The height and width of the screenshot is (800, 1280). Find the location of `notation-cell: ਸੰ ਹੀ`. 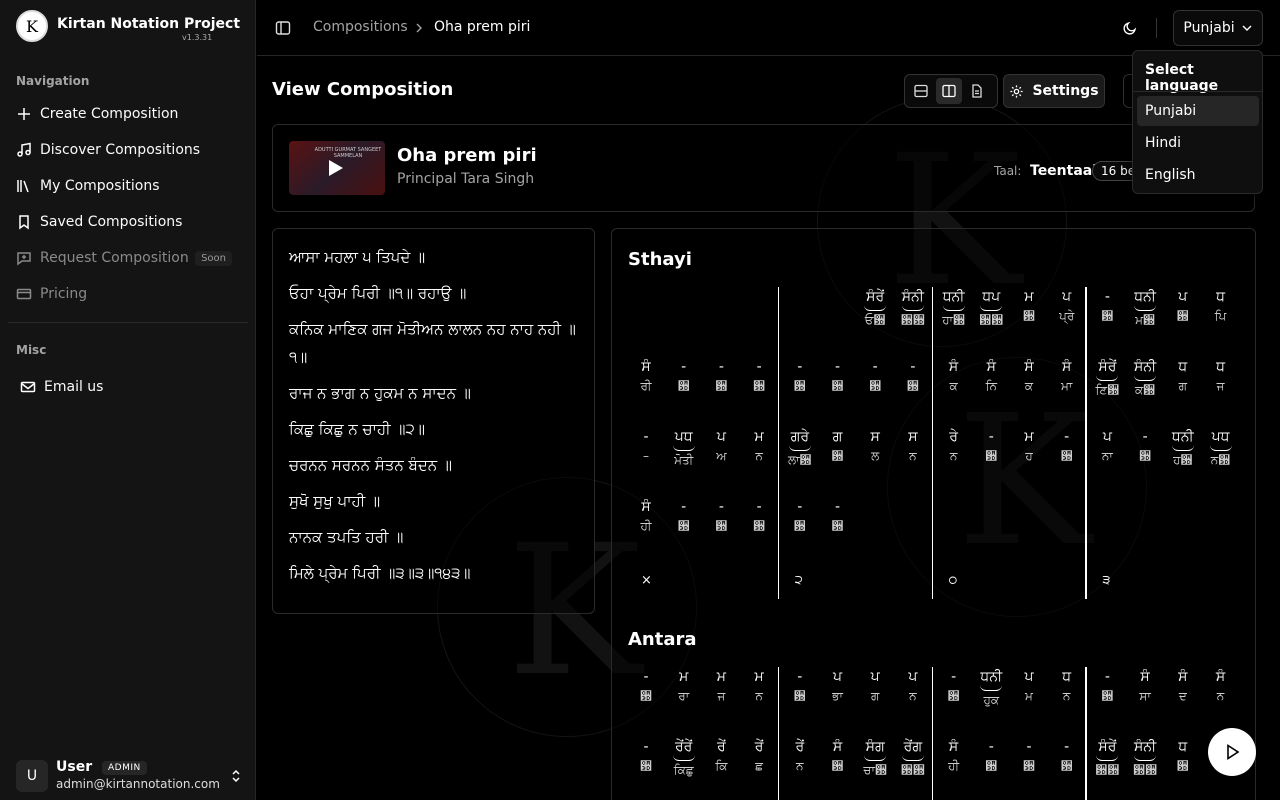

notation-cell: ਸੰ ਹੀ is located at coordinates (646, 516).